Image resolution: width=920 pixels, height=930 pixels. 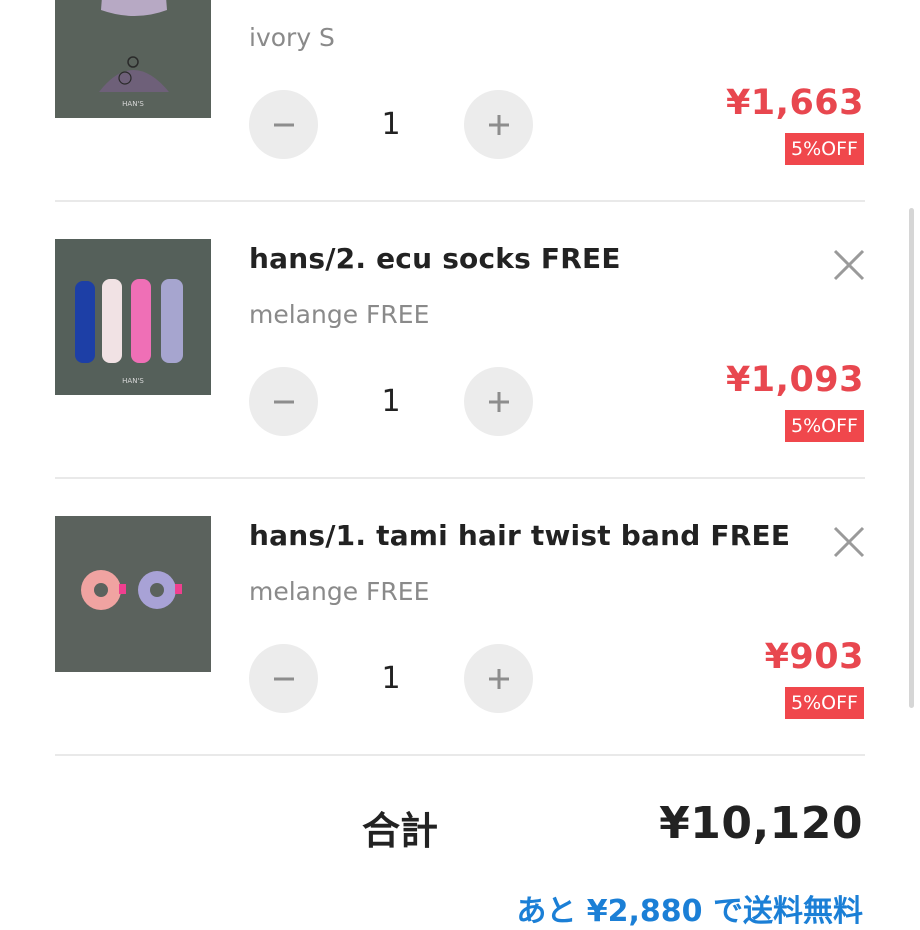 I want to click on socks-photo-icon: HAN'S, so click(x=133, y=317).